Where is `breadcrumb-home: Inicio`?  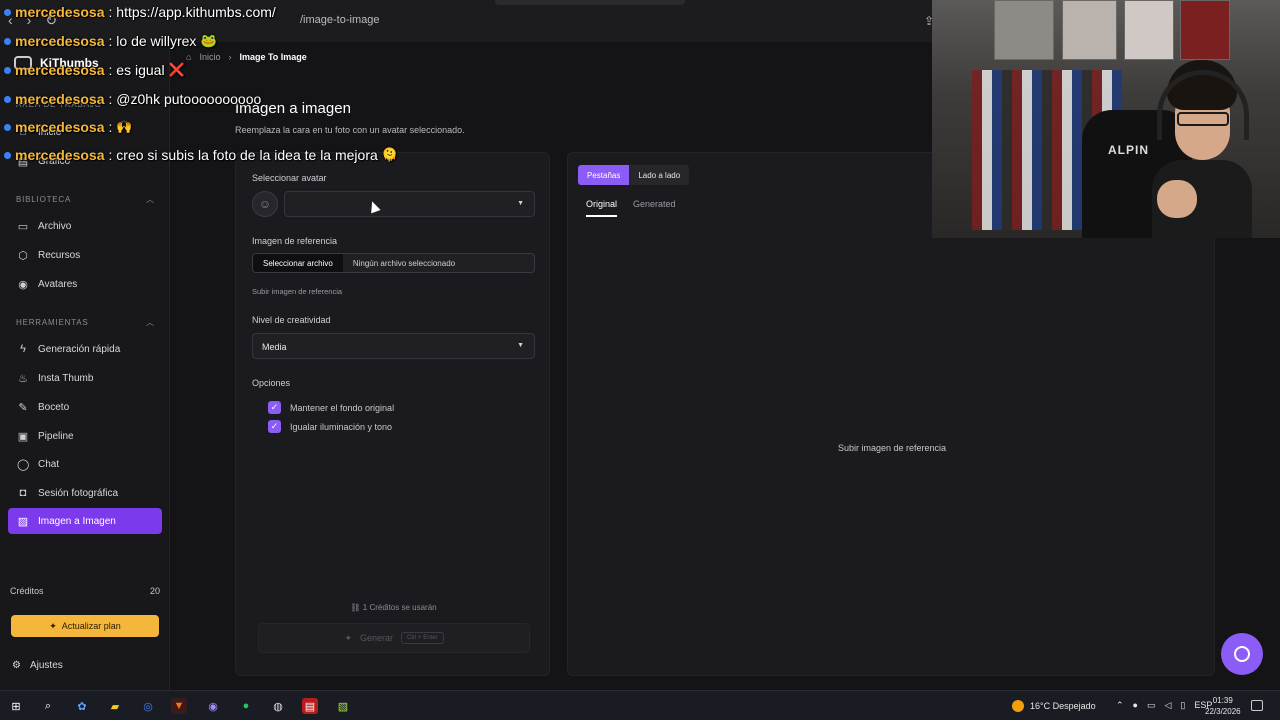 breadcrumb-home: Inicio is located at coordinates (209, 57).